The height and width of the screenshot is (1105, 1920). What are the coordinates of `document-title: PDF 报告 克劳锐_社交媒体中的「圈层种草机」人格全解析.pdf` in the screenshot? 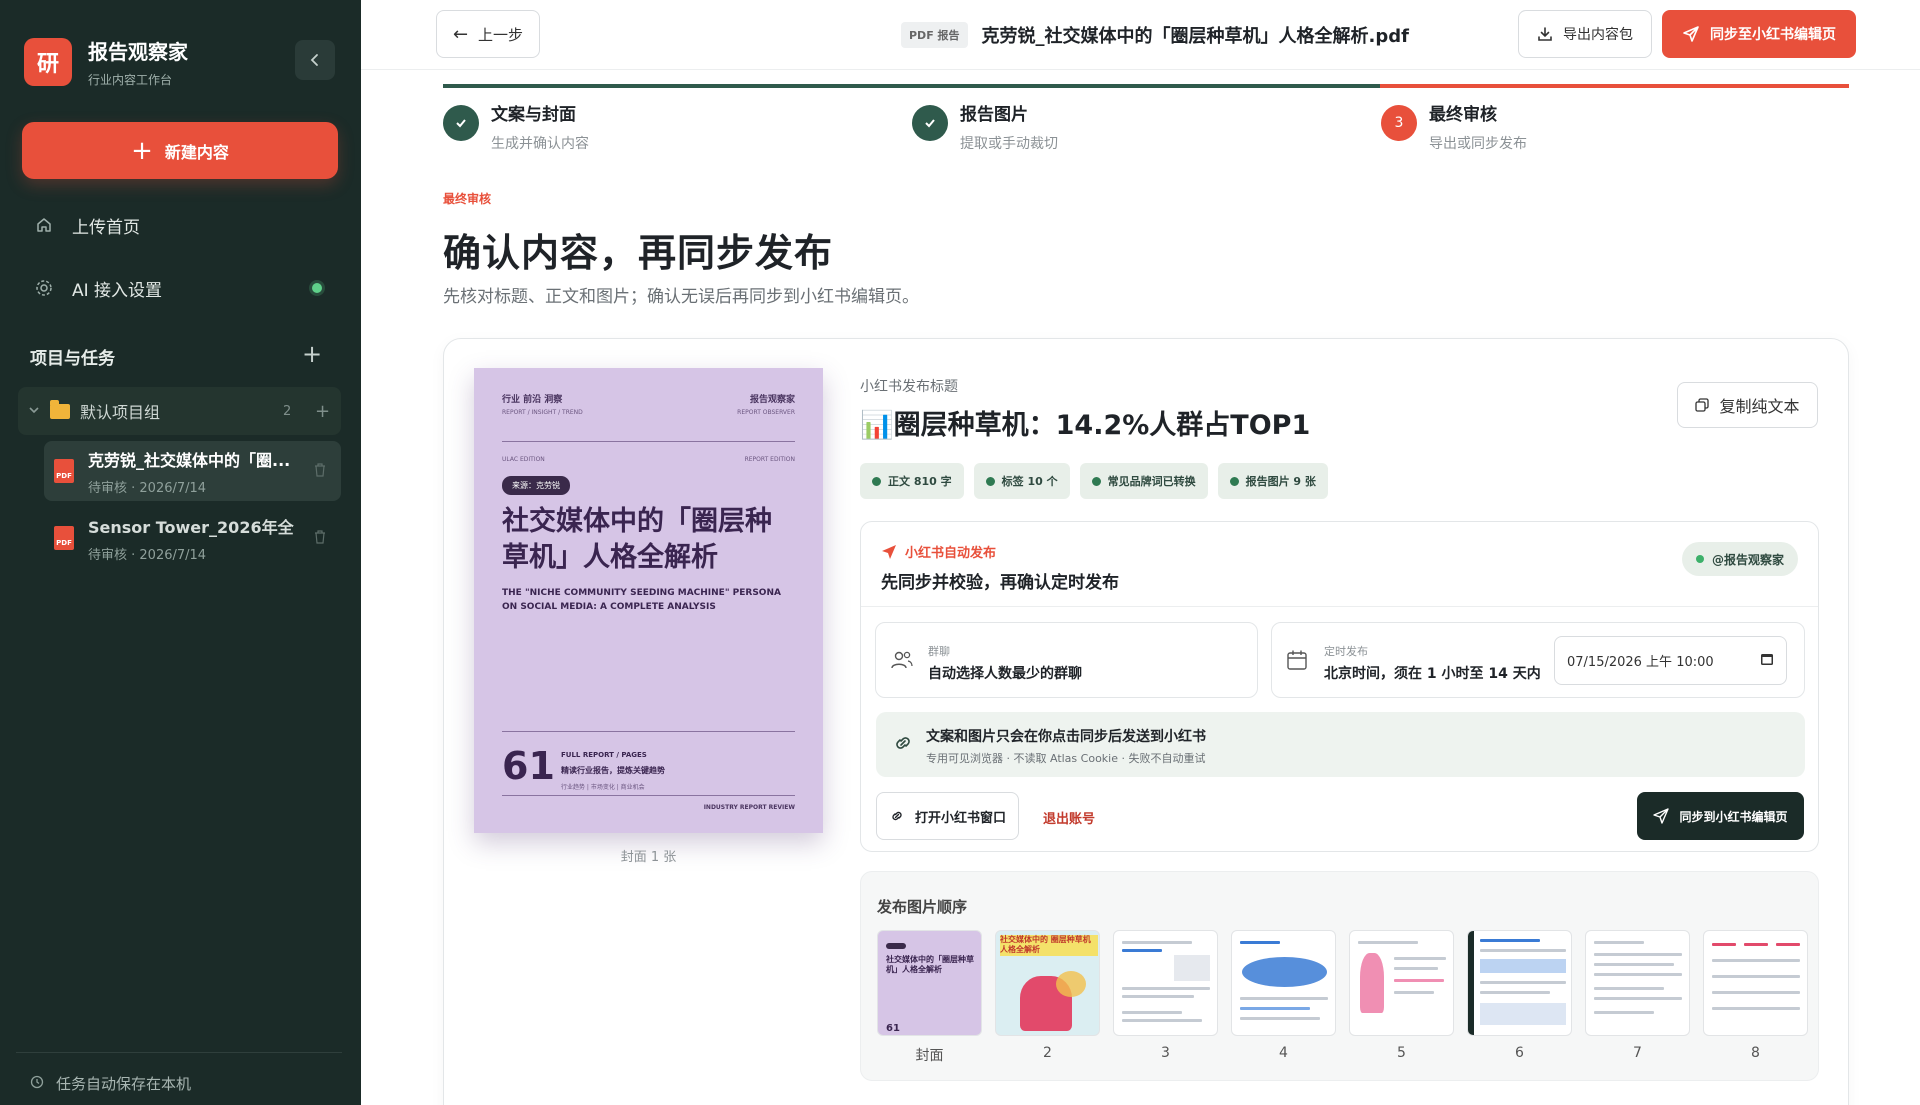 It's located at (1155, 35).